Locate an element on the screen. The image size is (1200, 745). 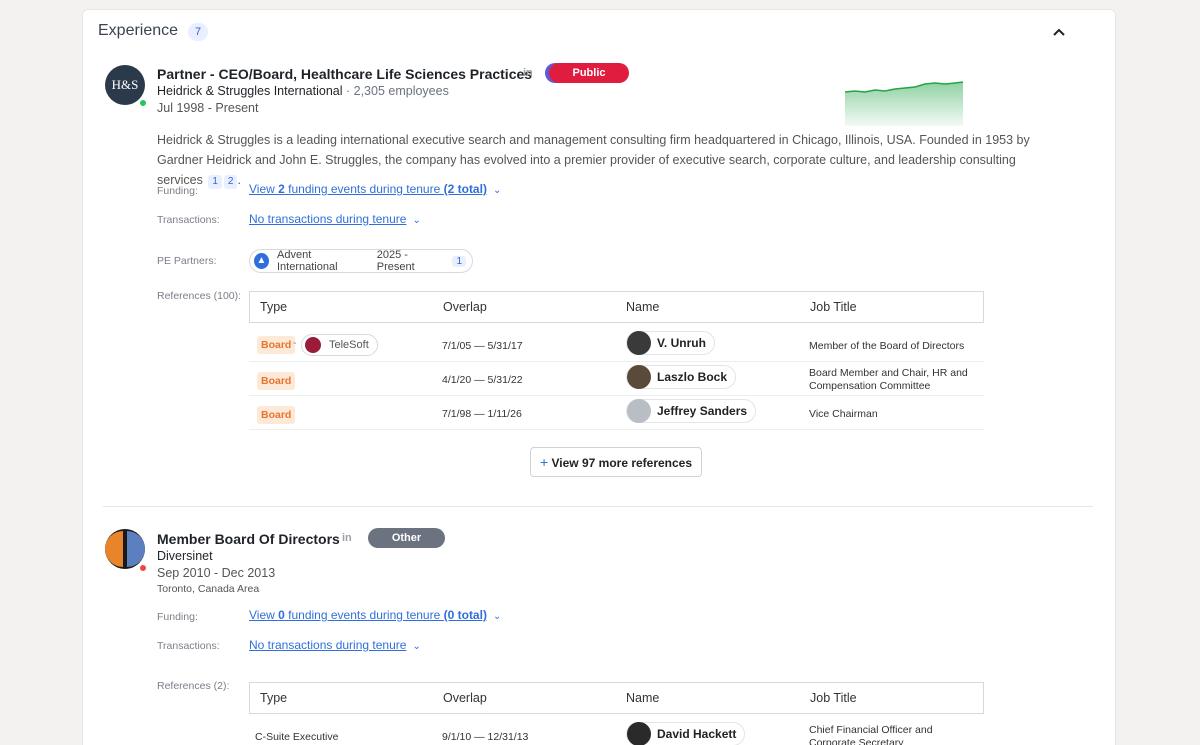
pe-partner-count: 1 is located at coordinates (459, 261).